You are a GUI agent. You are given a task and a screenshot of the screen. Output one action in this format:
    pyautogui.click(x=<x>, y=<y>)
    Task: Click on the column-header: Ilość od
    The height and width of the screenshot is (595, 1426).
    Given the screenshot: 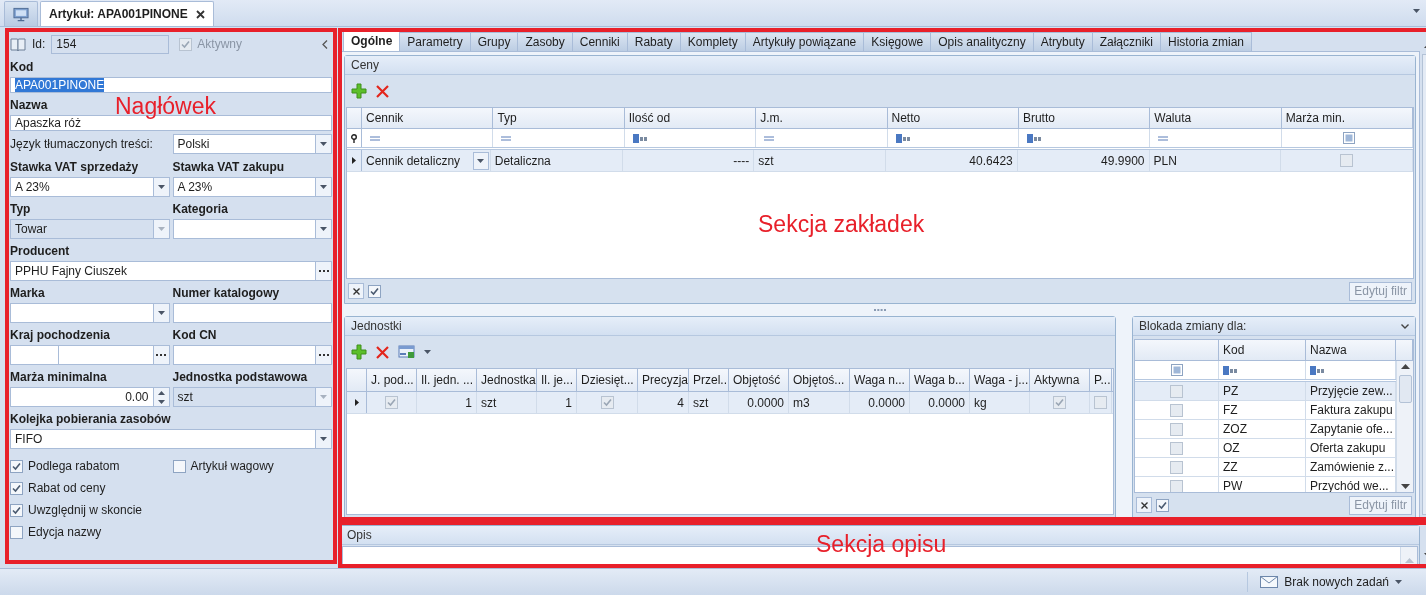 What is the action you would take?
    pyautogui.click(x=690, y=118)
    